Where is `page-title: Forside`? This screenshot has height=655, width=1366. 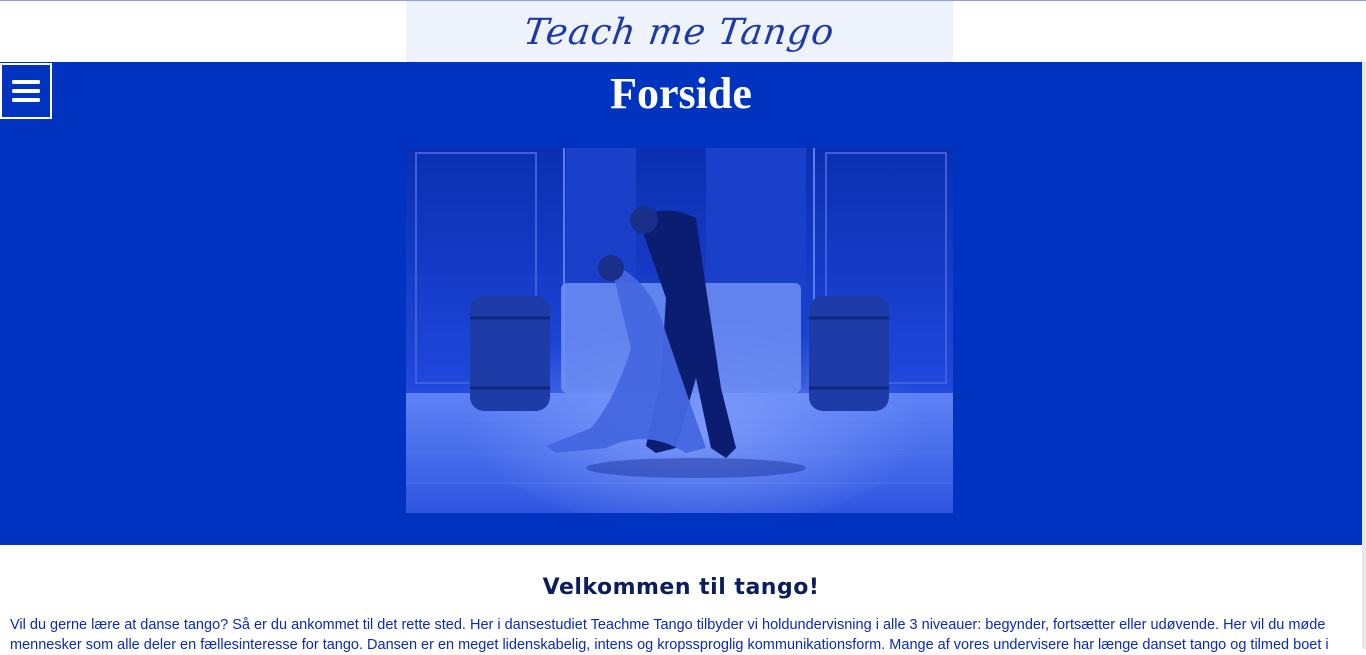 page-title: Forside is located at coordinates (681, 93).